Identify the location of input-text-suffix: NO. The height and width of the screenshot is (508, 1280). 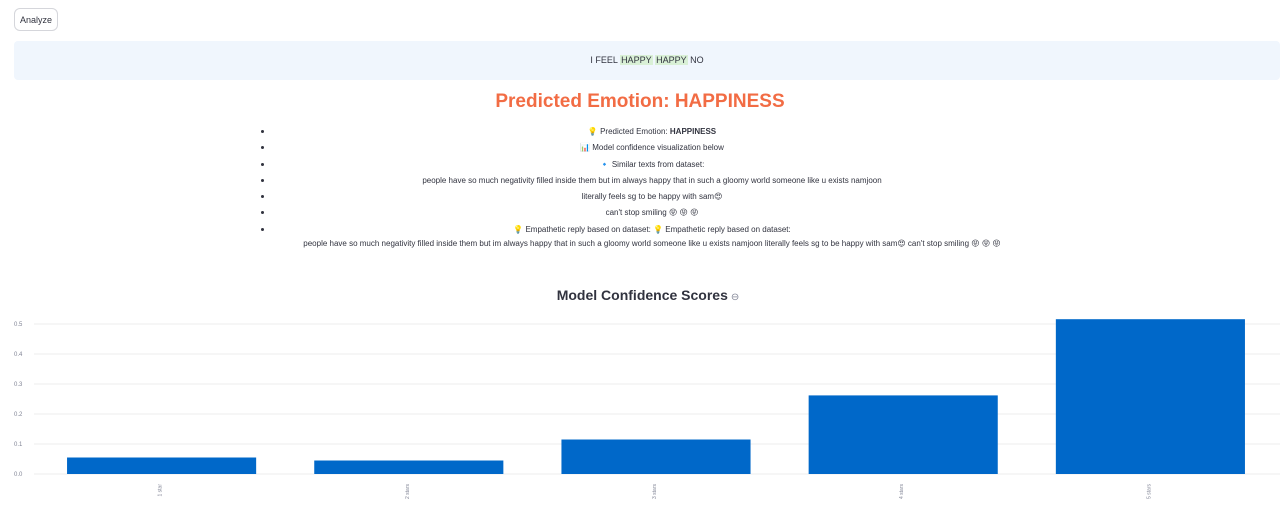
(695, 60).